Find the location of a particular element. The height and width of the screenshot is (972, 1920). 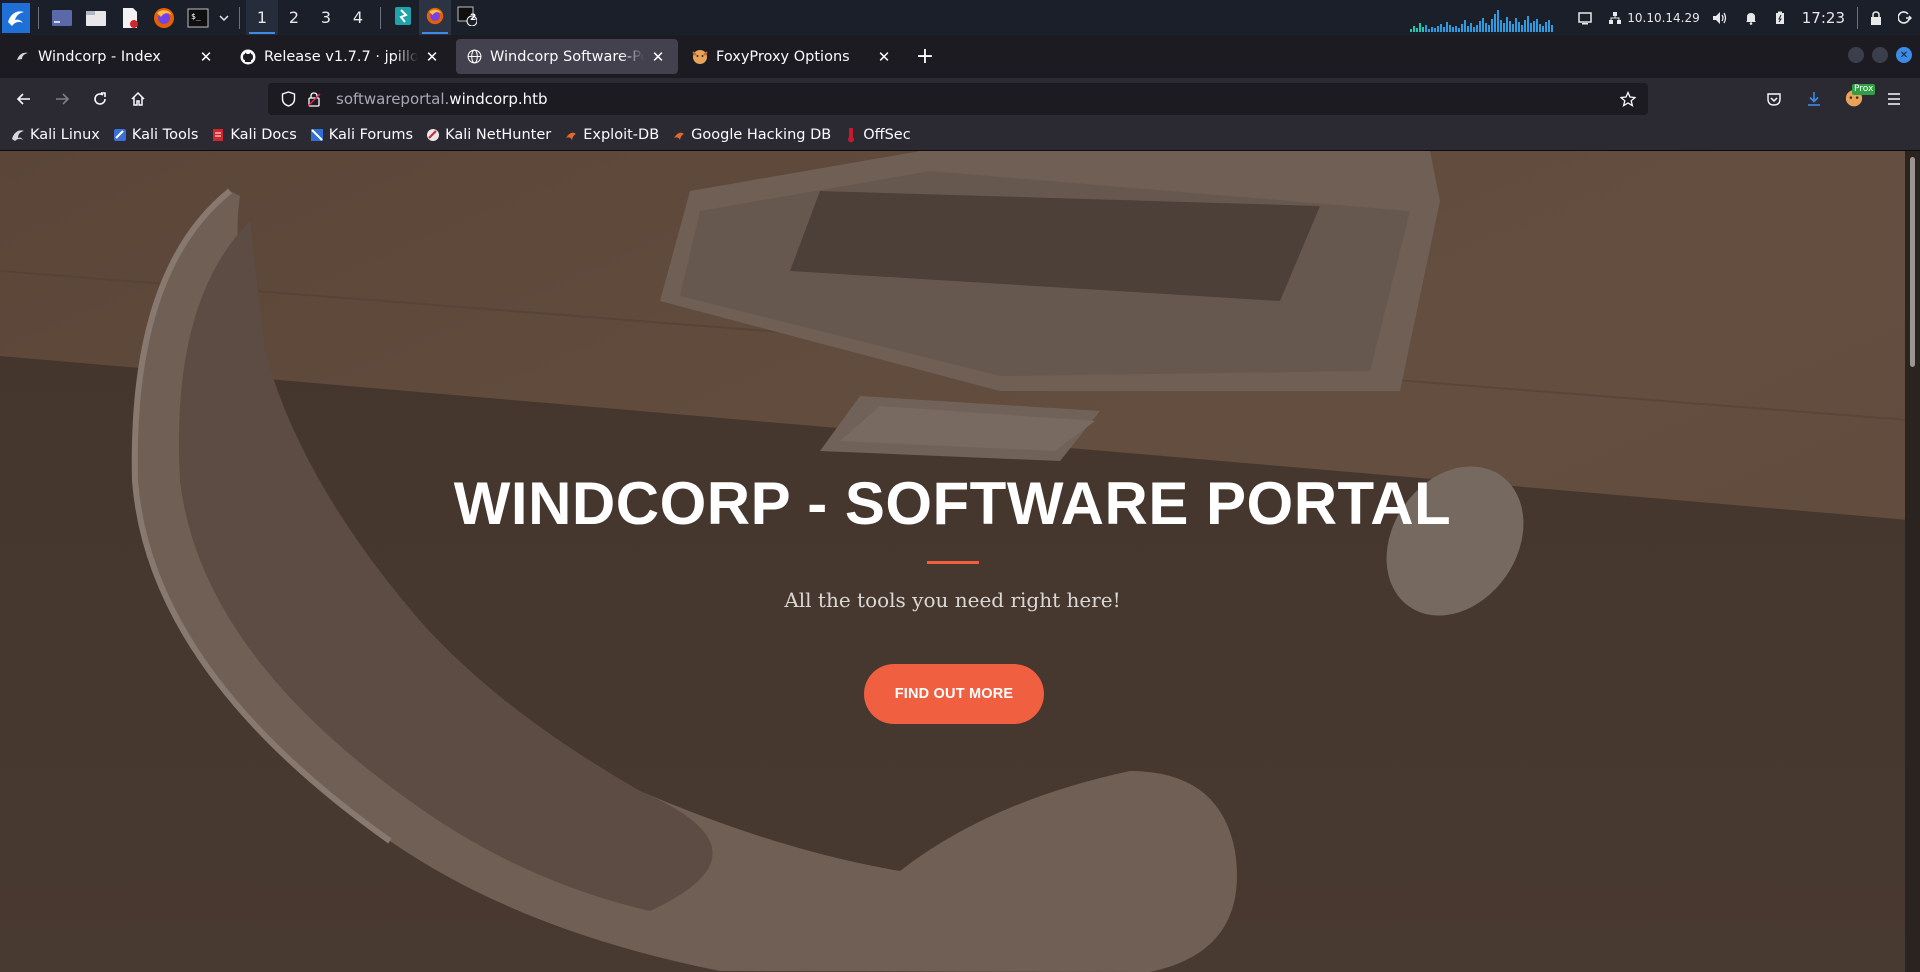

vpn-indicator: 10.10.14.29 is located at coordinates (1652, 17).